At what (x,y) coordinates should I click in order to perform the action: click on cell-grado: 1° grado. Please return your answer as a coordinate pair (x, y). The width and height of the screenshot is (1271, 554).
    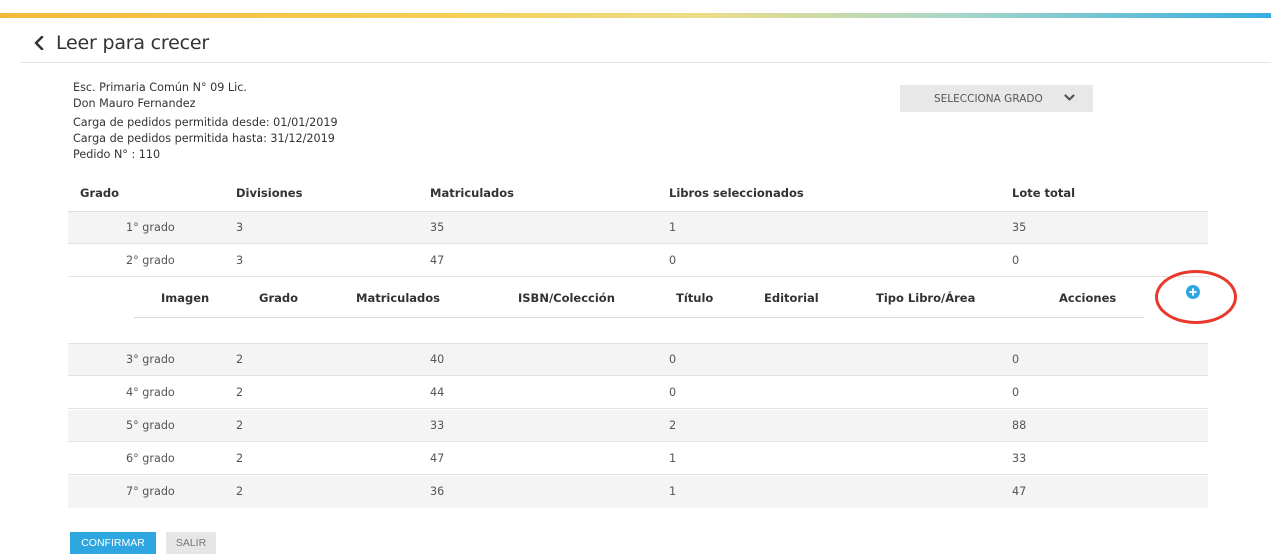
    Looking at the image, I should click on (150, 227).